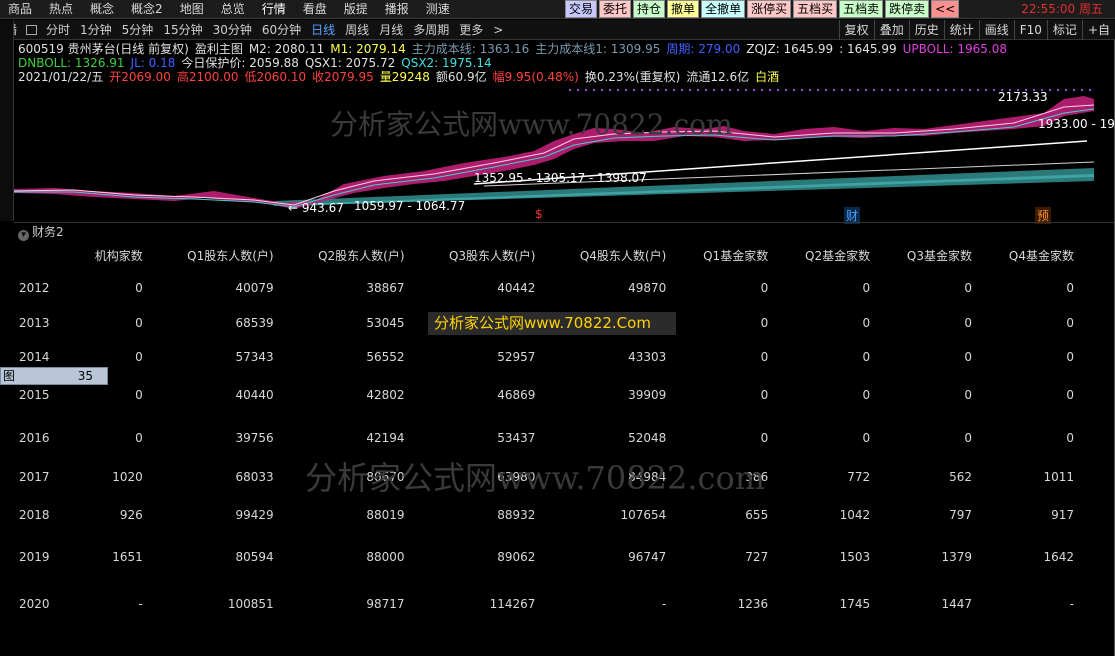  What do you see at coordinates (769, 9) in the screenshot?
I see `trade-button-5: 涨停买` at bounding box center [769, 9].